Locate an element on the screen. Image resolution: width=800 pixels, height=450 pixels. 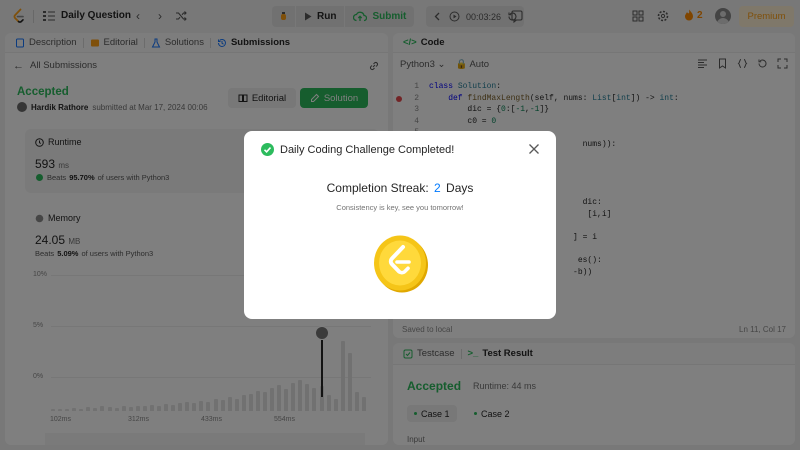
completion-streak: Completion Streak: 2 Days is located at coordinates (400, 188).